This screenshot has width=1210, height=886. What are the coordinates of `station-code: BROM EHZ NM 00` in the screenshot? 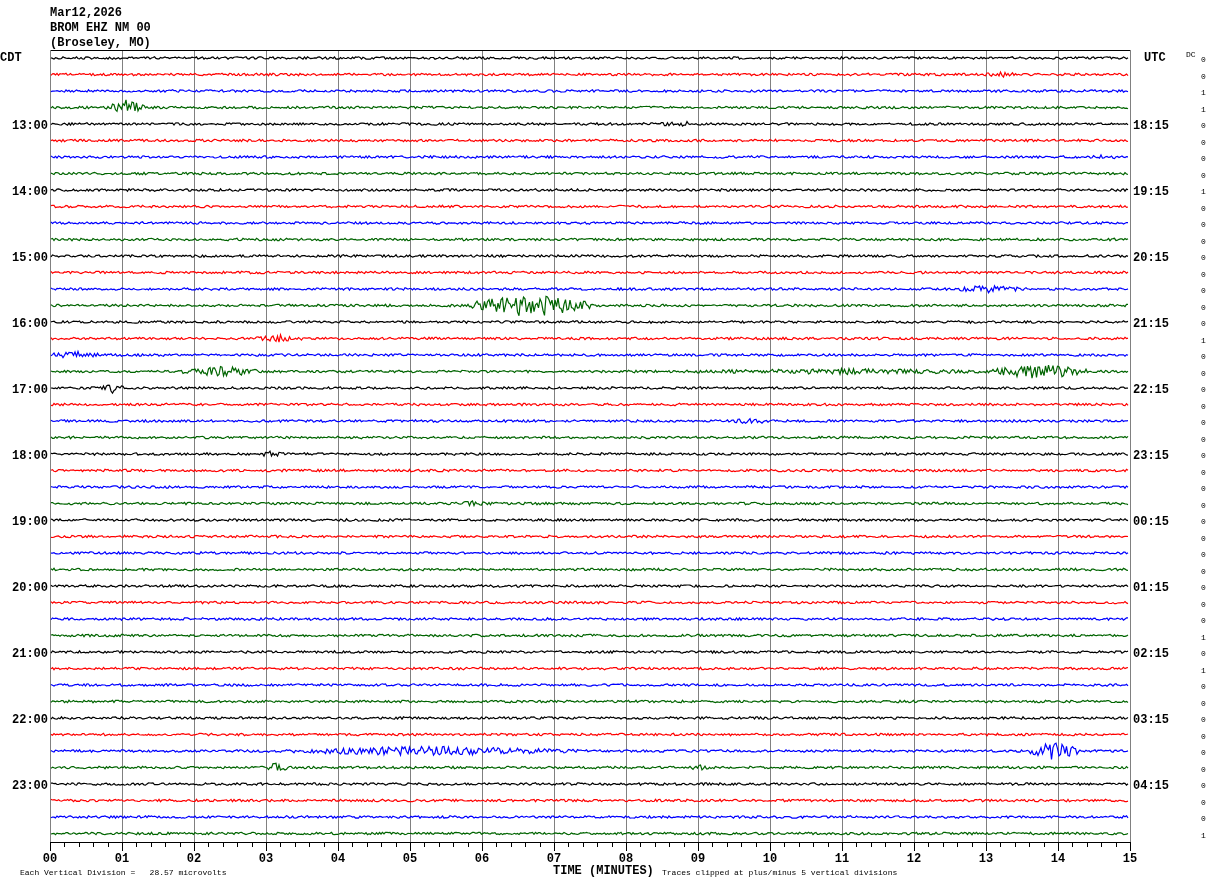 It's located at (100, 28).